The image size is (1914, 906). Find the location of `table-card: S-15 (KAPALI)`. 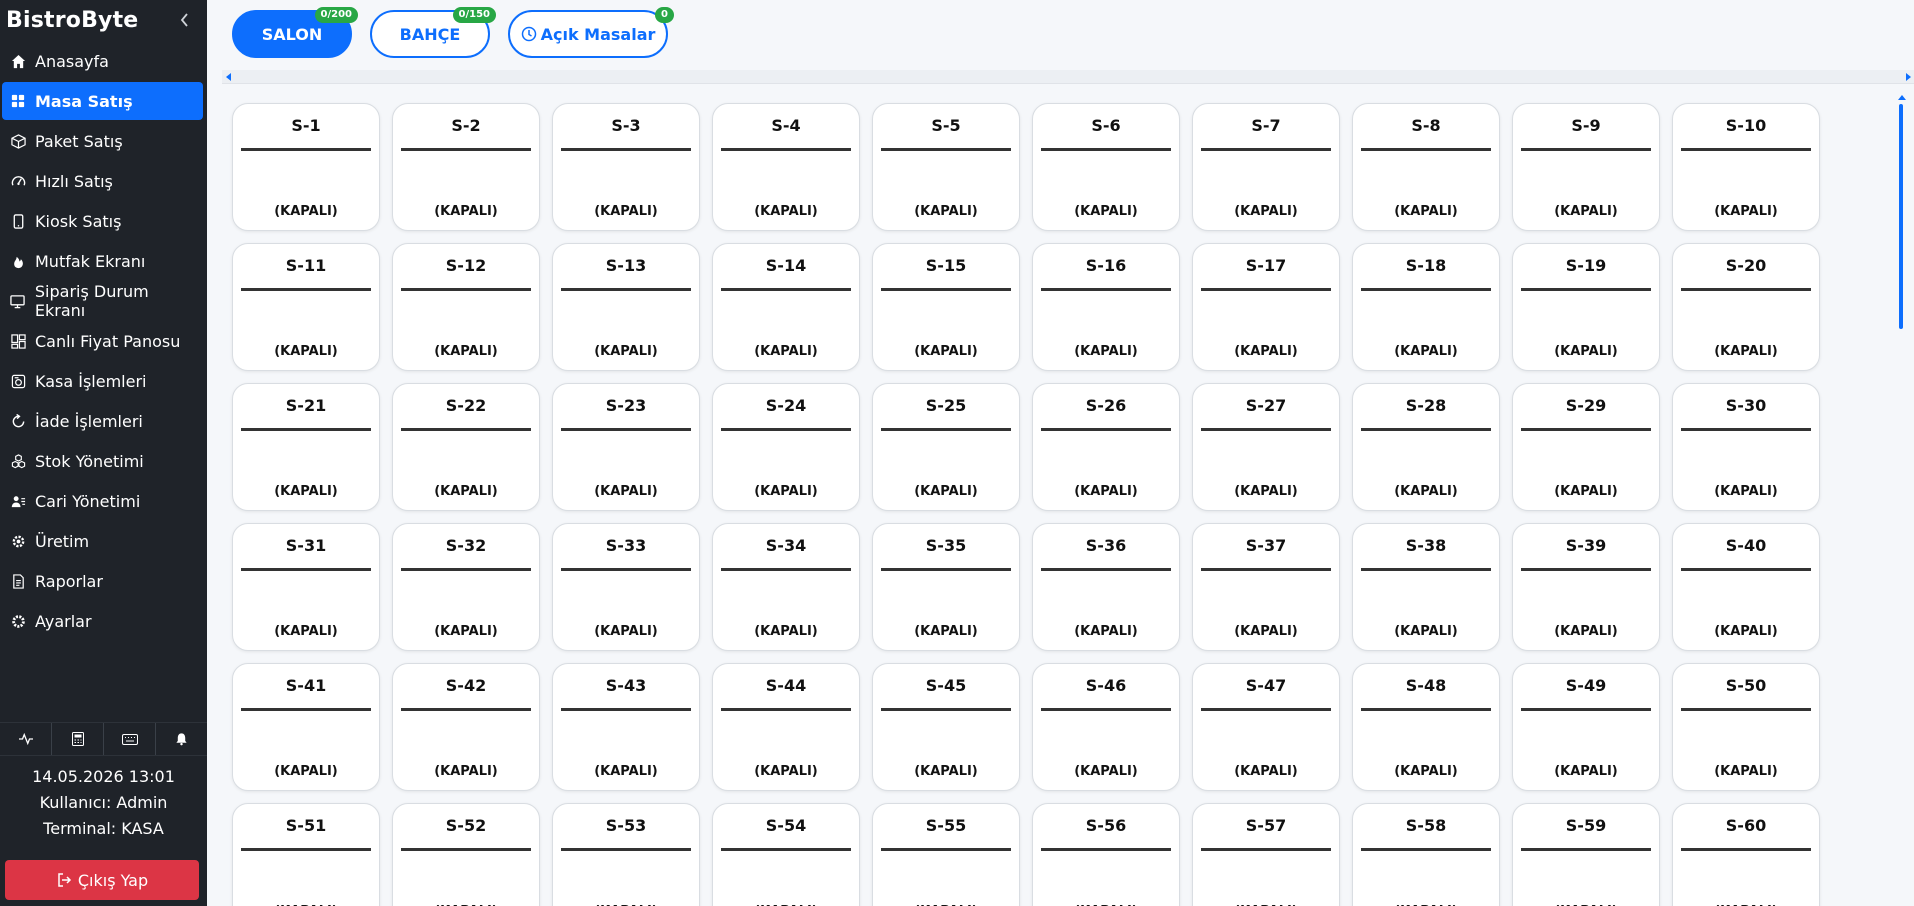

table-card: S-15 (KAPALI) is located at coordinates (946, 307).